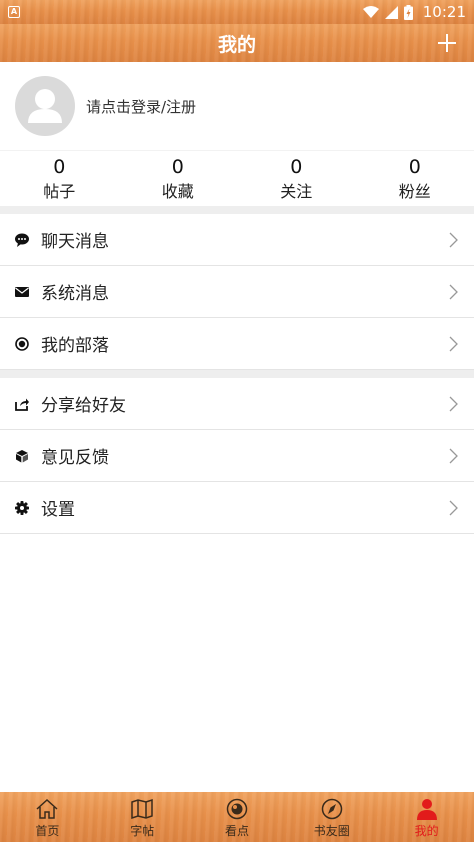 This screenshot has height=842, width=474. I want to click on stat-favorites: 0 收藏, so click(178, 178).